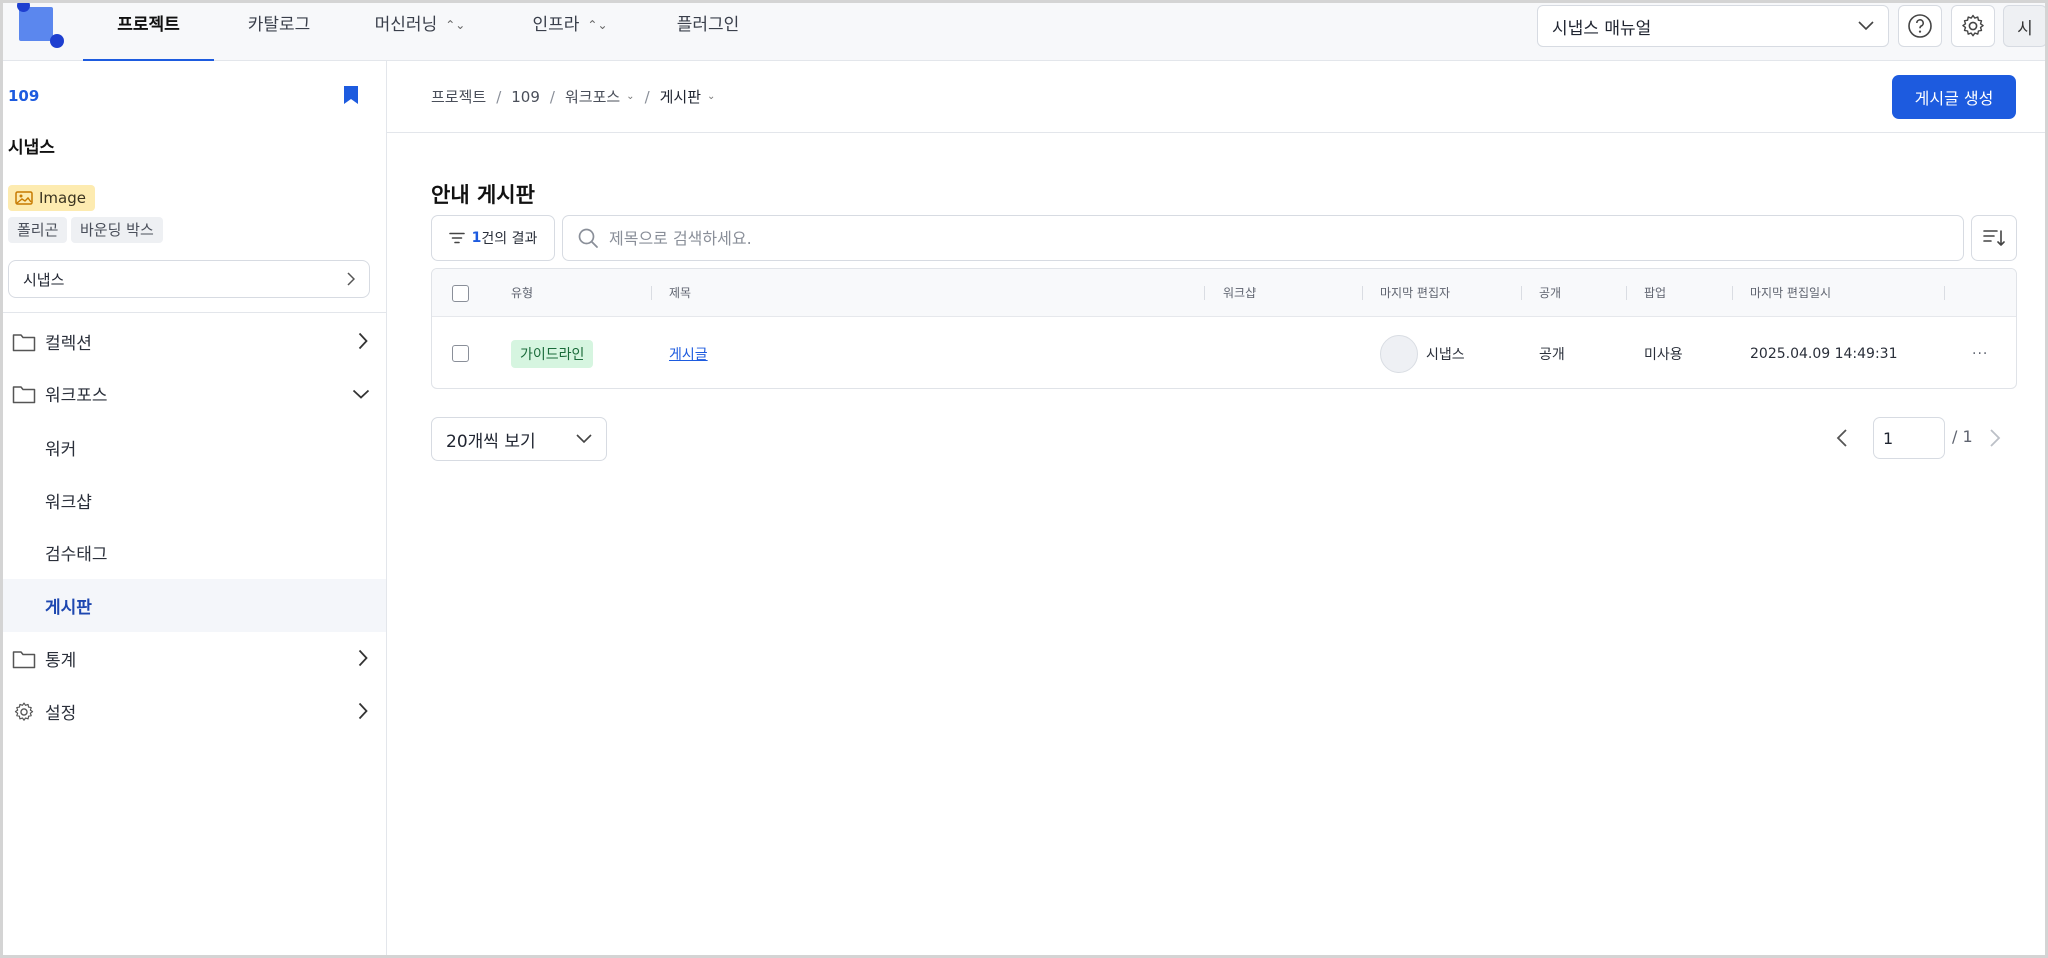 This screenshot has height=958, width=2048. I want to click on search-input, so click(1259, 238).